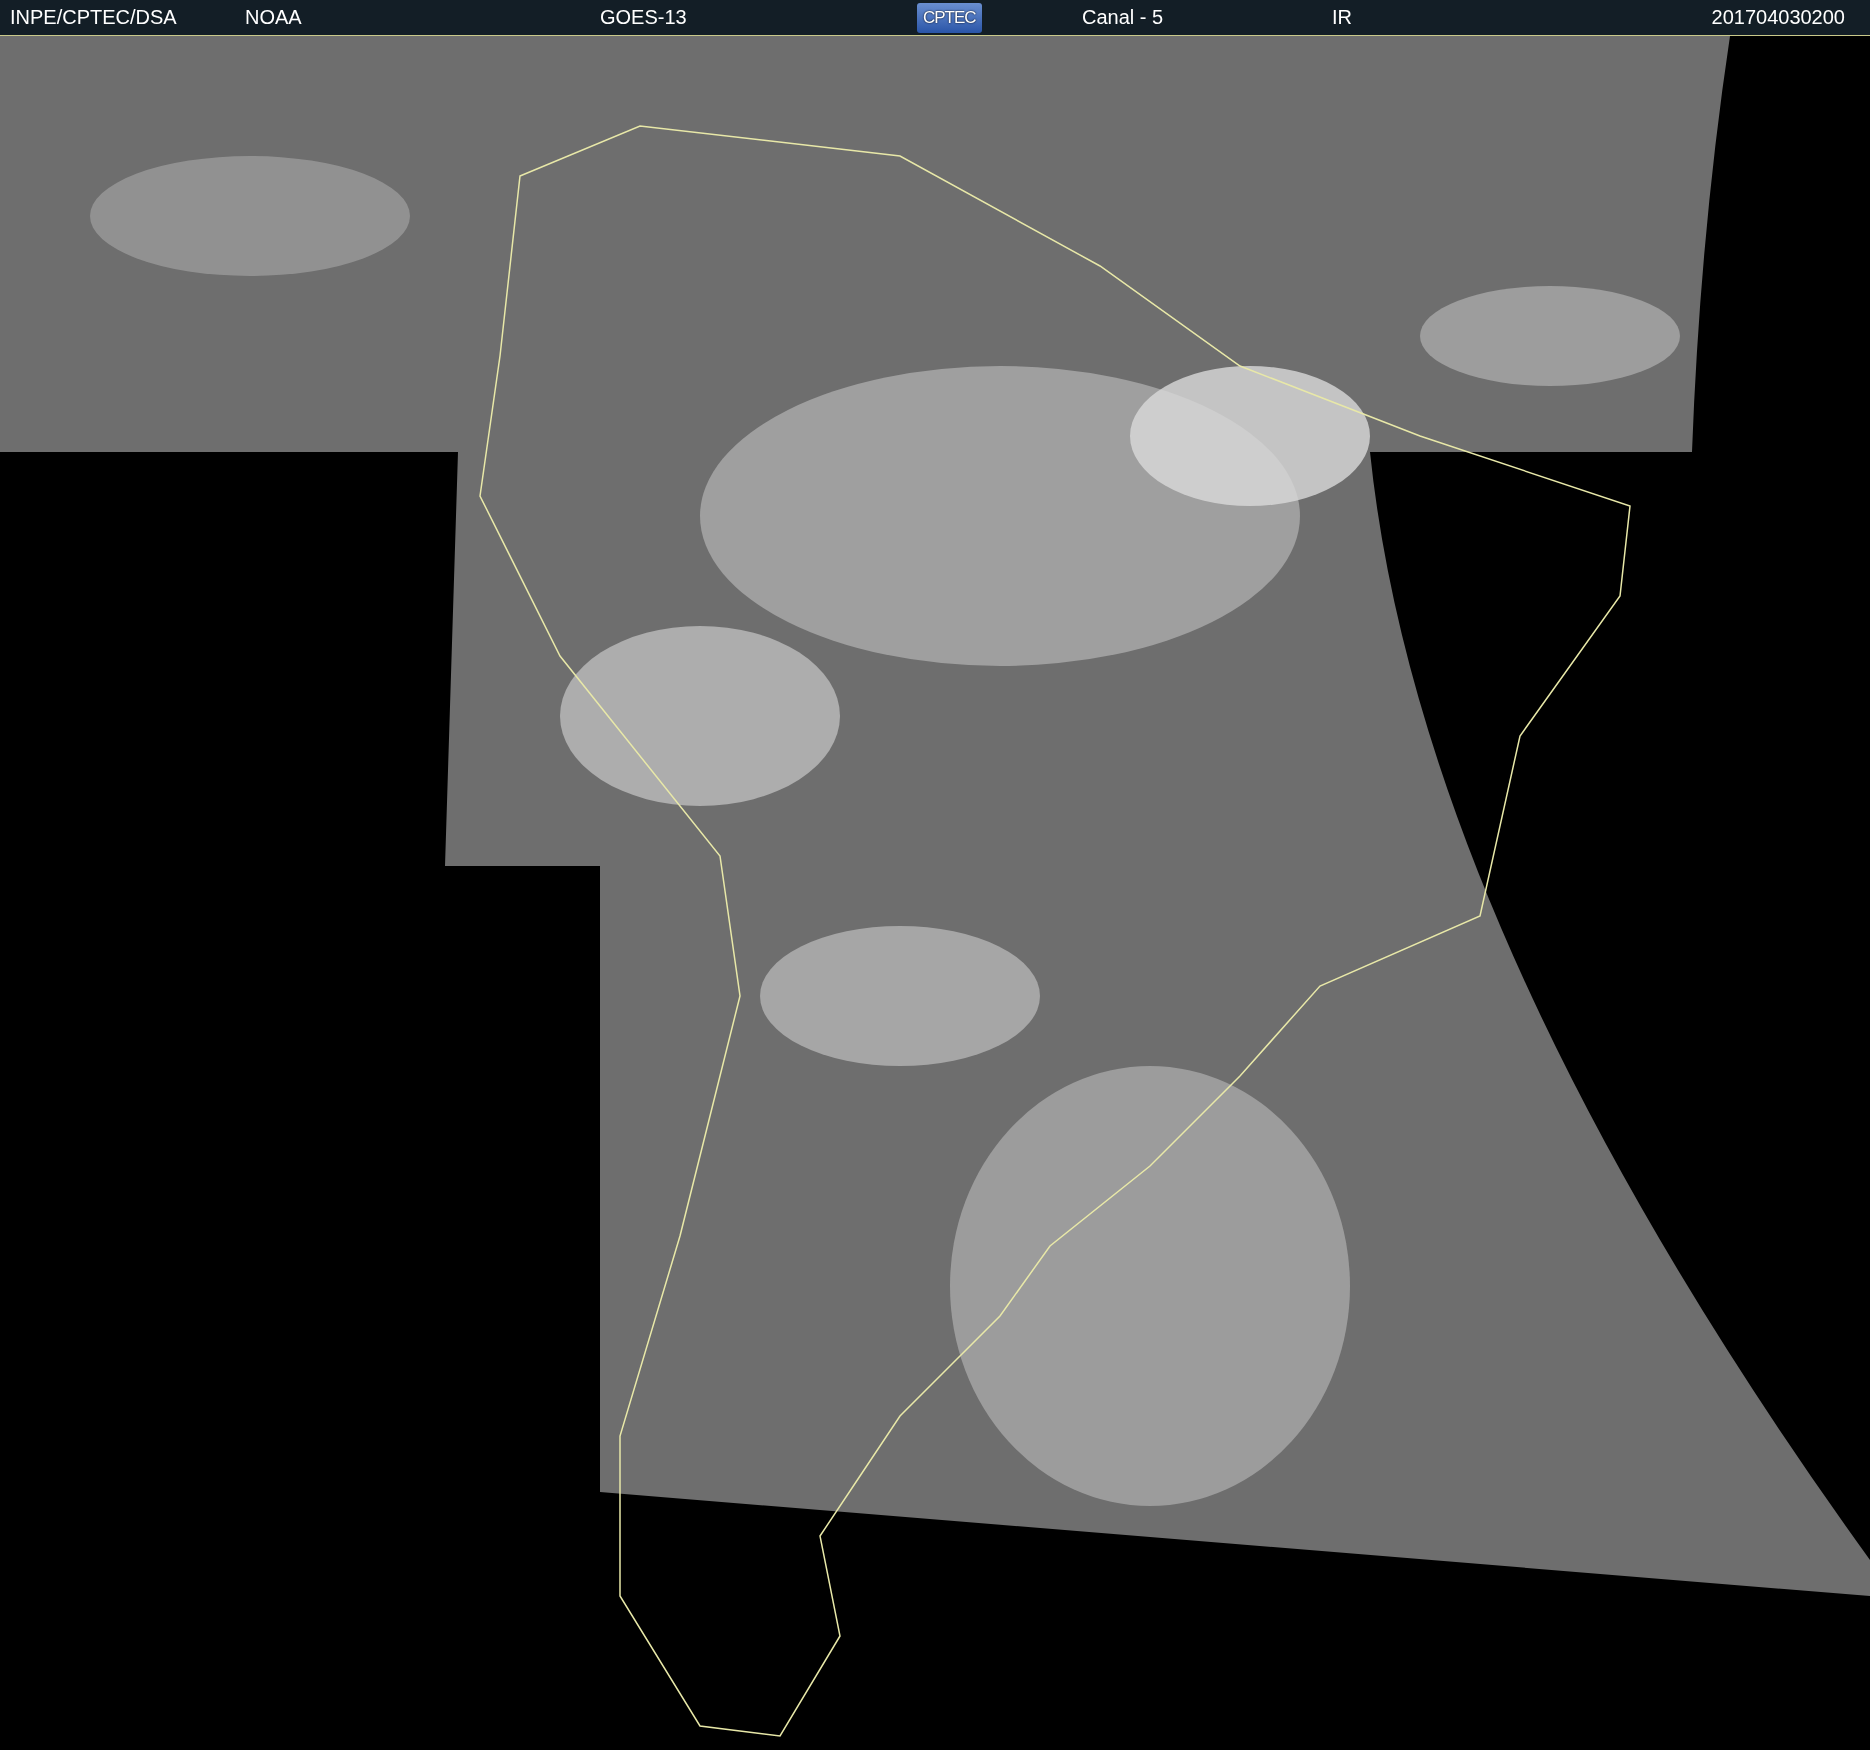  What do you see at coordinates (273, 17) in the screenshot?
I see `agency-label: NOAA` at bounding box center [273, 17].